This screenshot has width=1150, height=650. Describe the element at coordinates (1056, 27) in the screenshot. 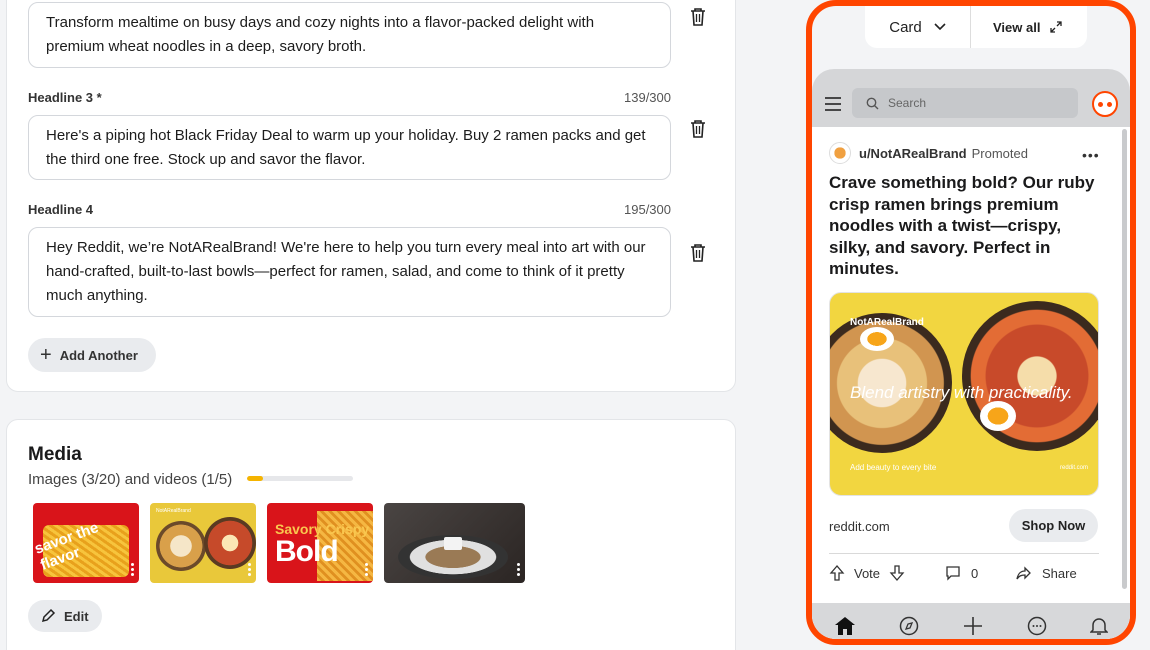

I see `expand-icon` at that location.